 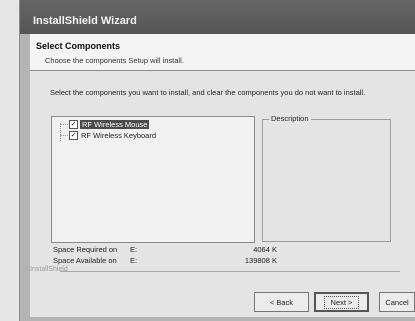 I want to click on space-available-row: Space Available on E: 139808 K, so click(x=173, y=261).